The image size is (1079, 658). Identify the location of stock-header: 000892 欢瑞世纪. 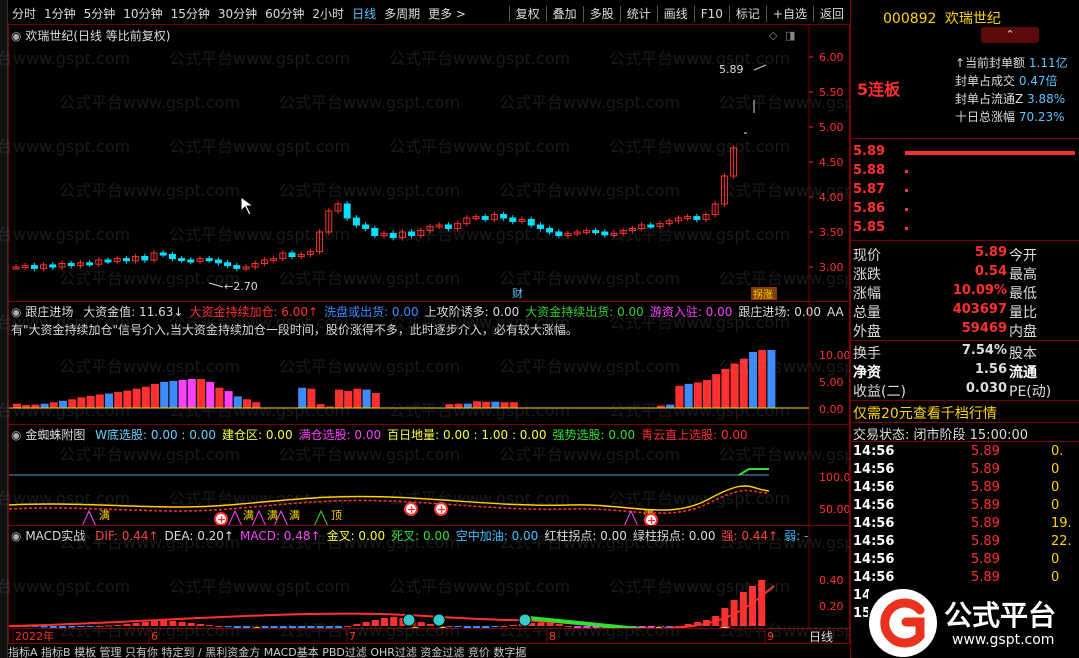
(965, 17).